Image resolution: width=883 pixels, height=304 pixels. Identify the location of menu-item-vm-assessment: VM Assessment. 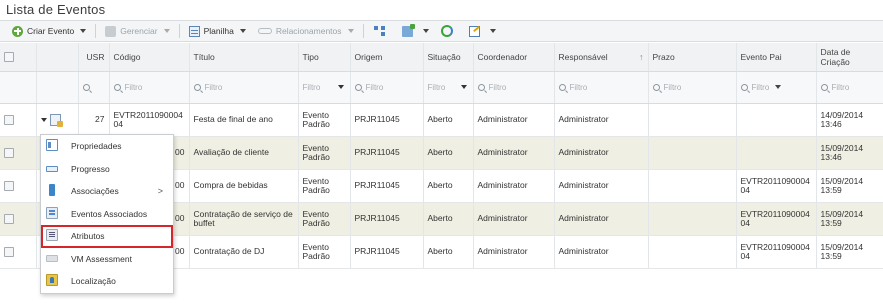
(107, 259).